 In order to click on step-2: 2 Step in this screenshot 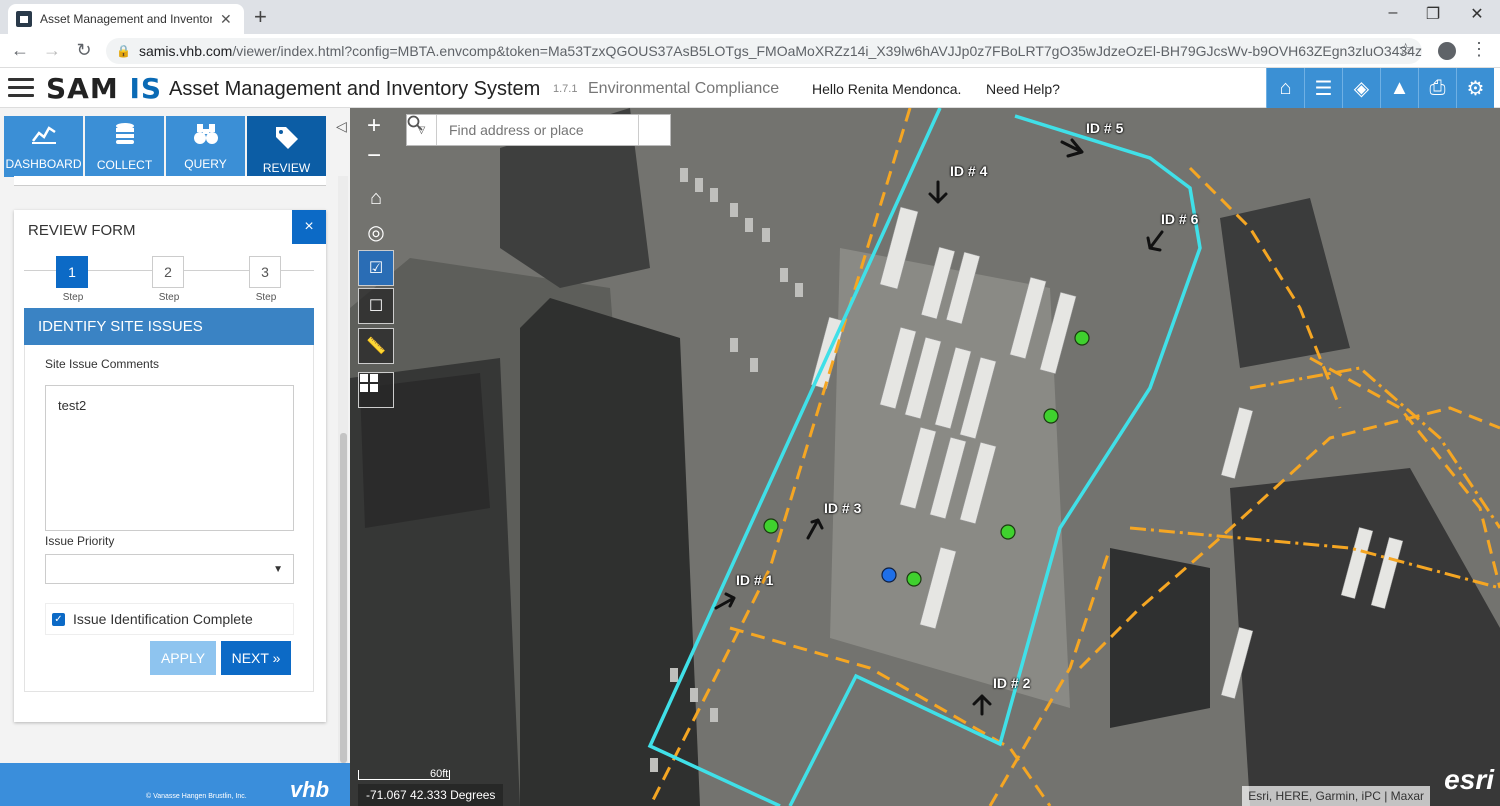, I will do `click(169, 279)`.